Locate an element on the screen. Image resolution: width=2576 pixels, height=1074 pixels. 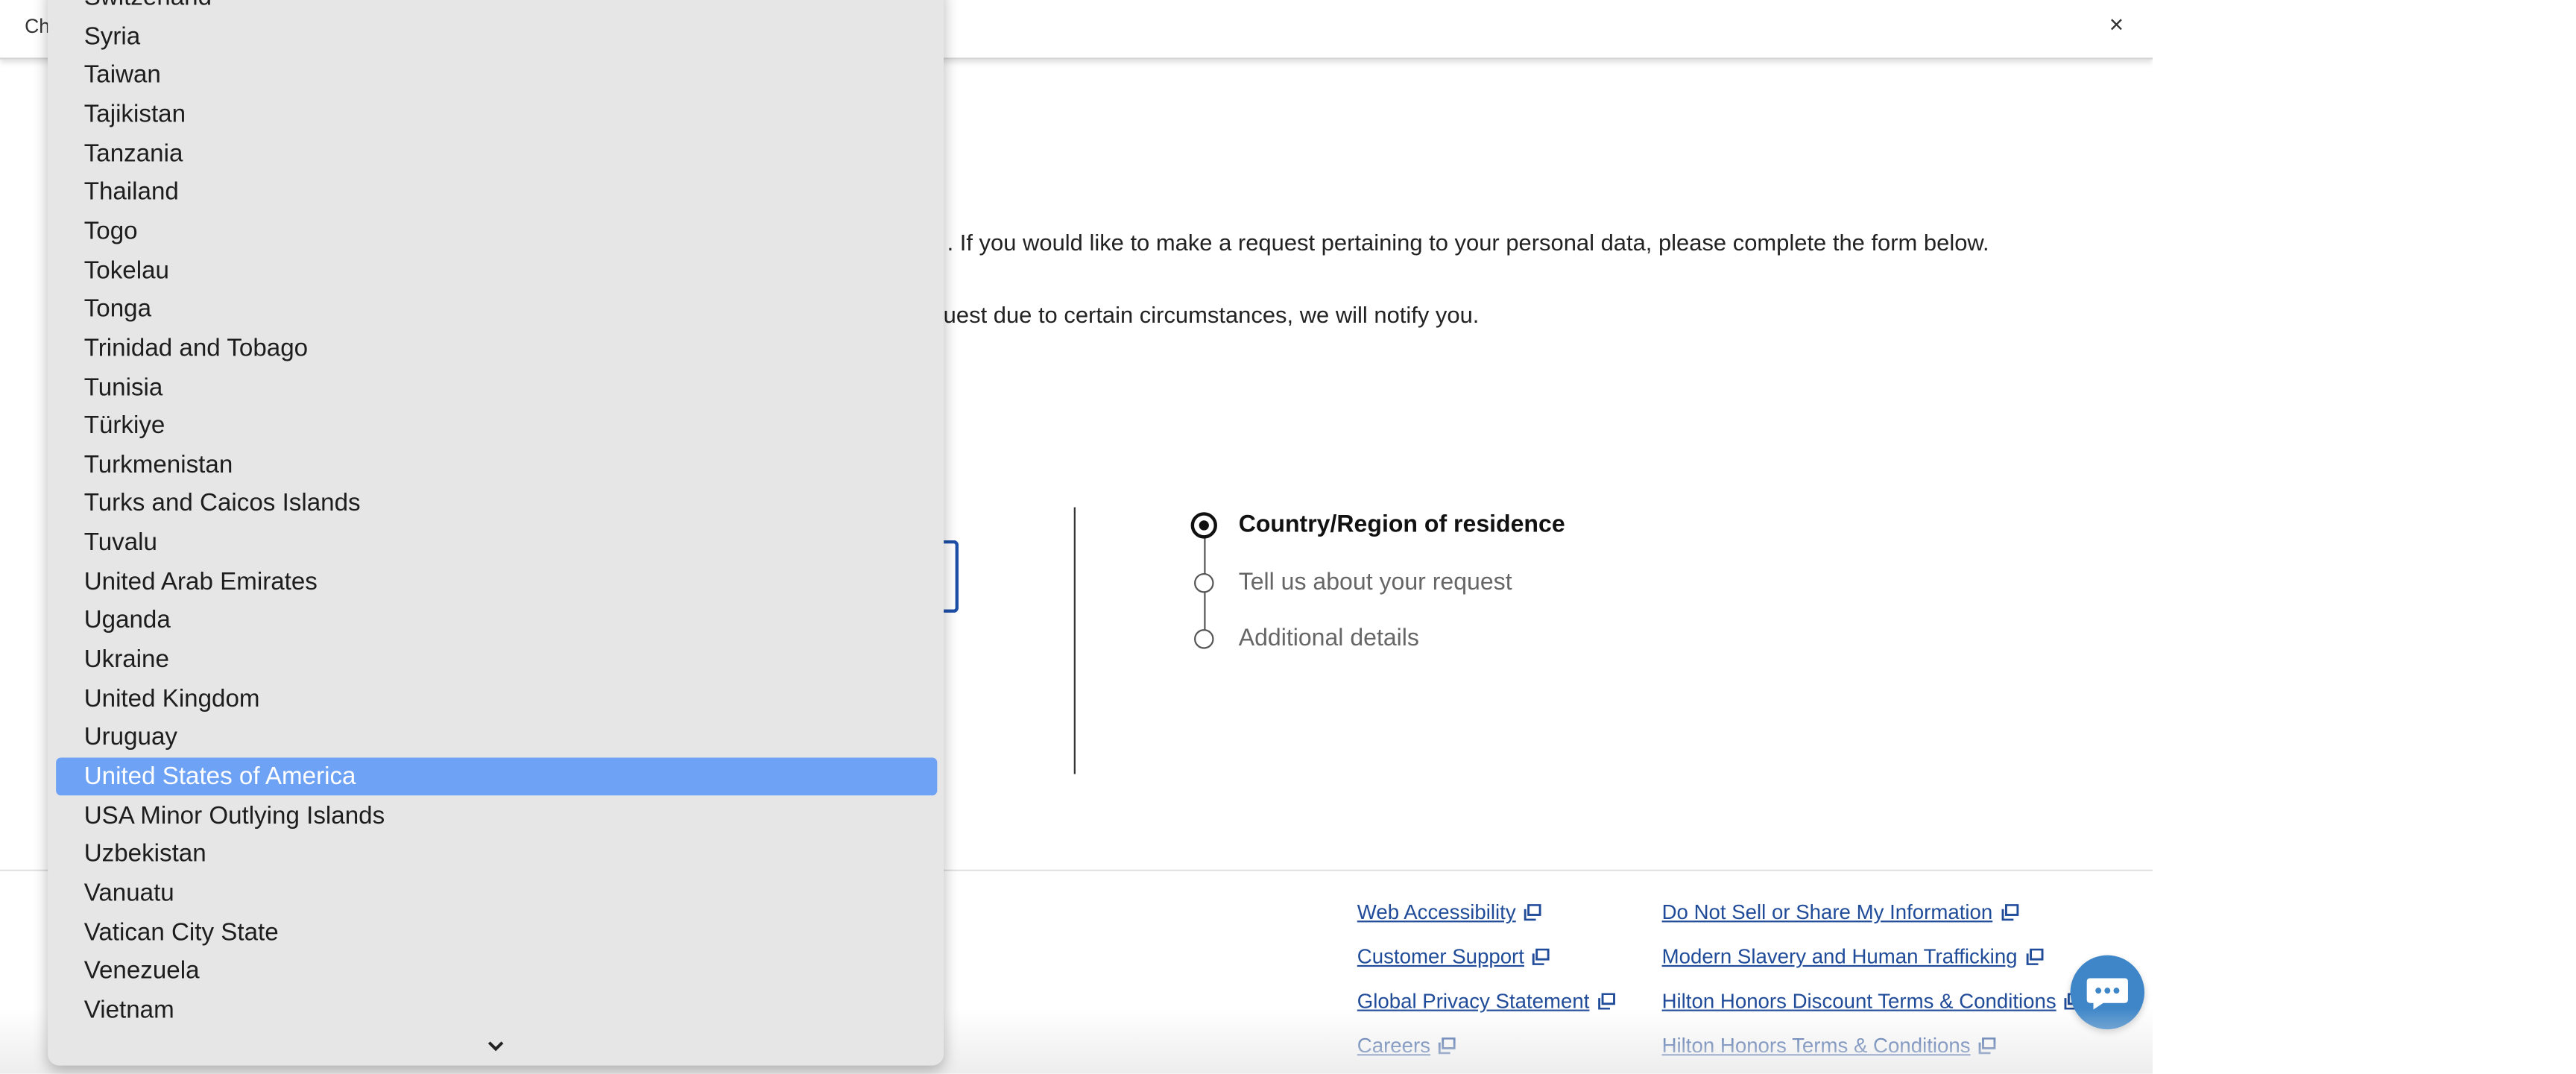
dropdown-option: Tuvalu is located at coordinates (497, 543).